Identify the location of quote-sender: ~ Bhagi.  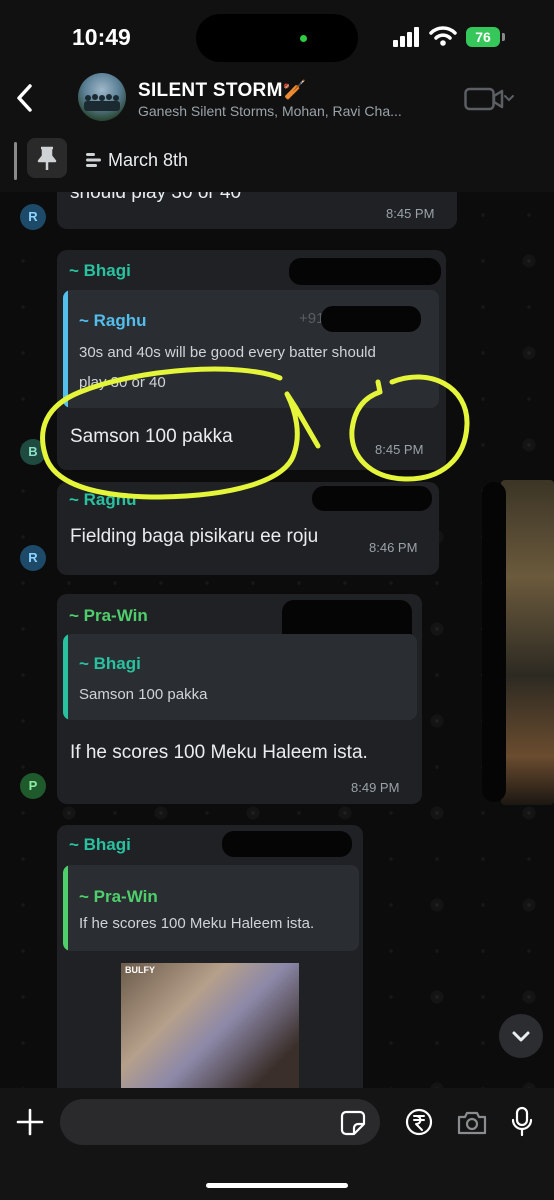
(110, 663).